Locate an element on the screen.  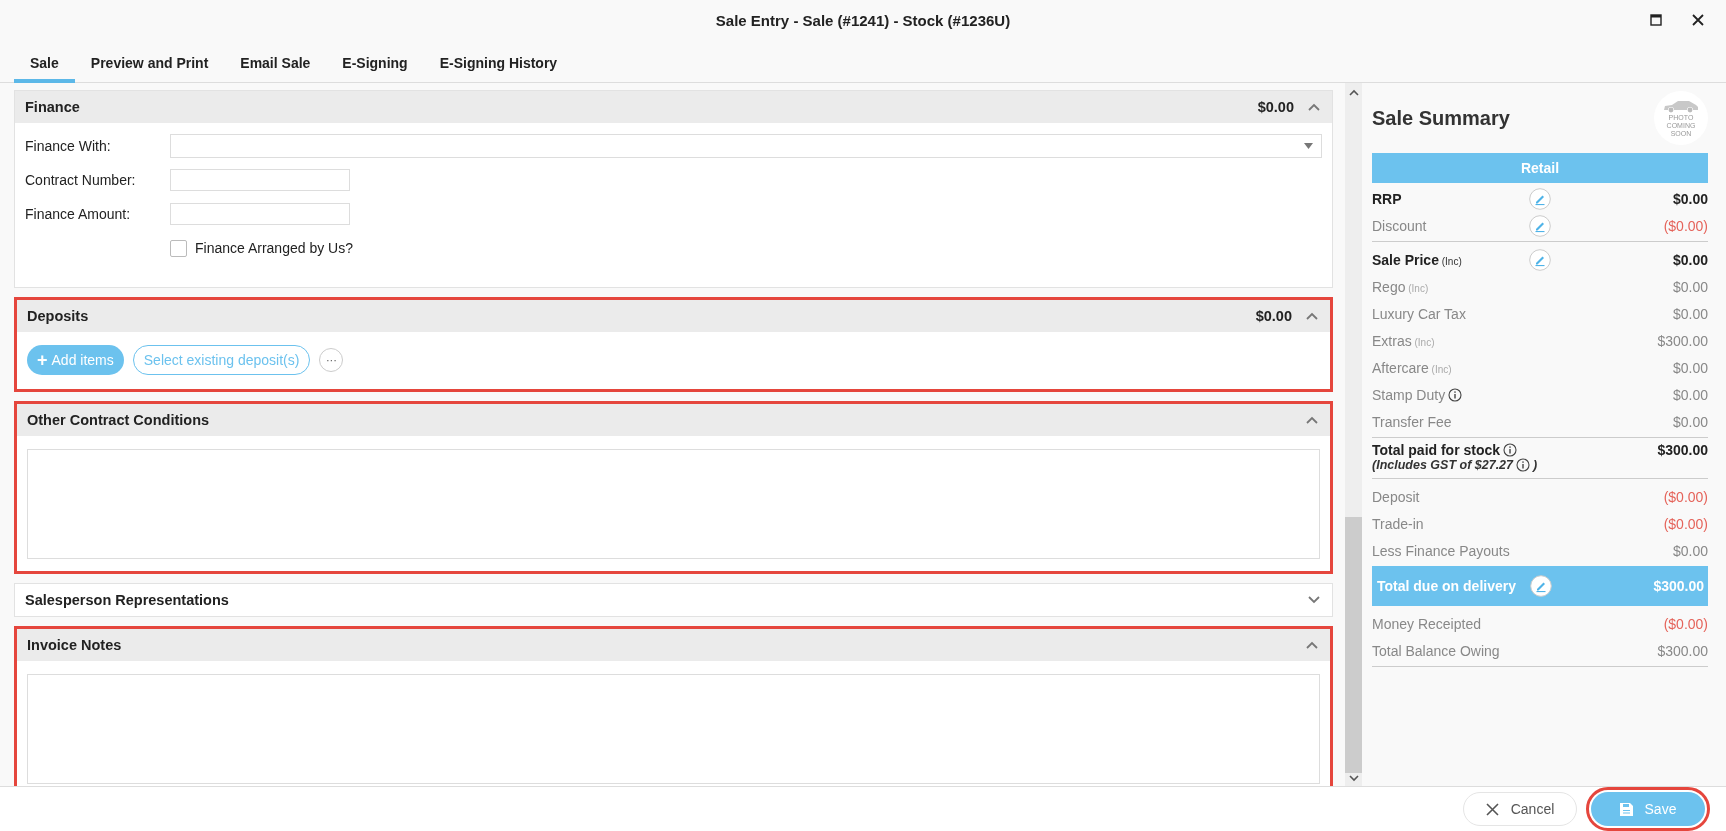
select-field is located at coordinates (746, 146).